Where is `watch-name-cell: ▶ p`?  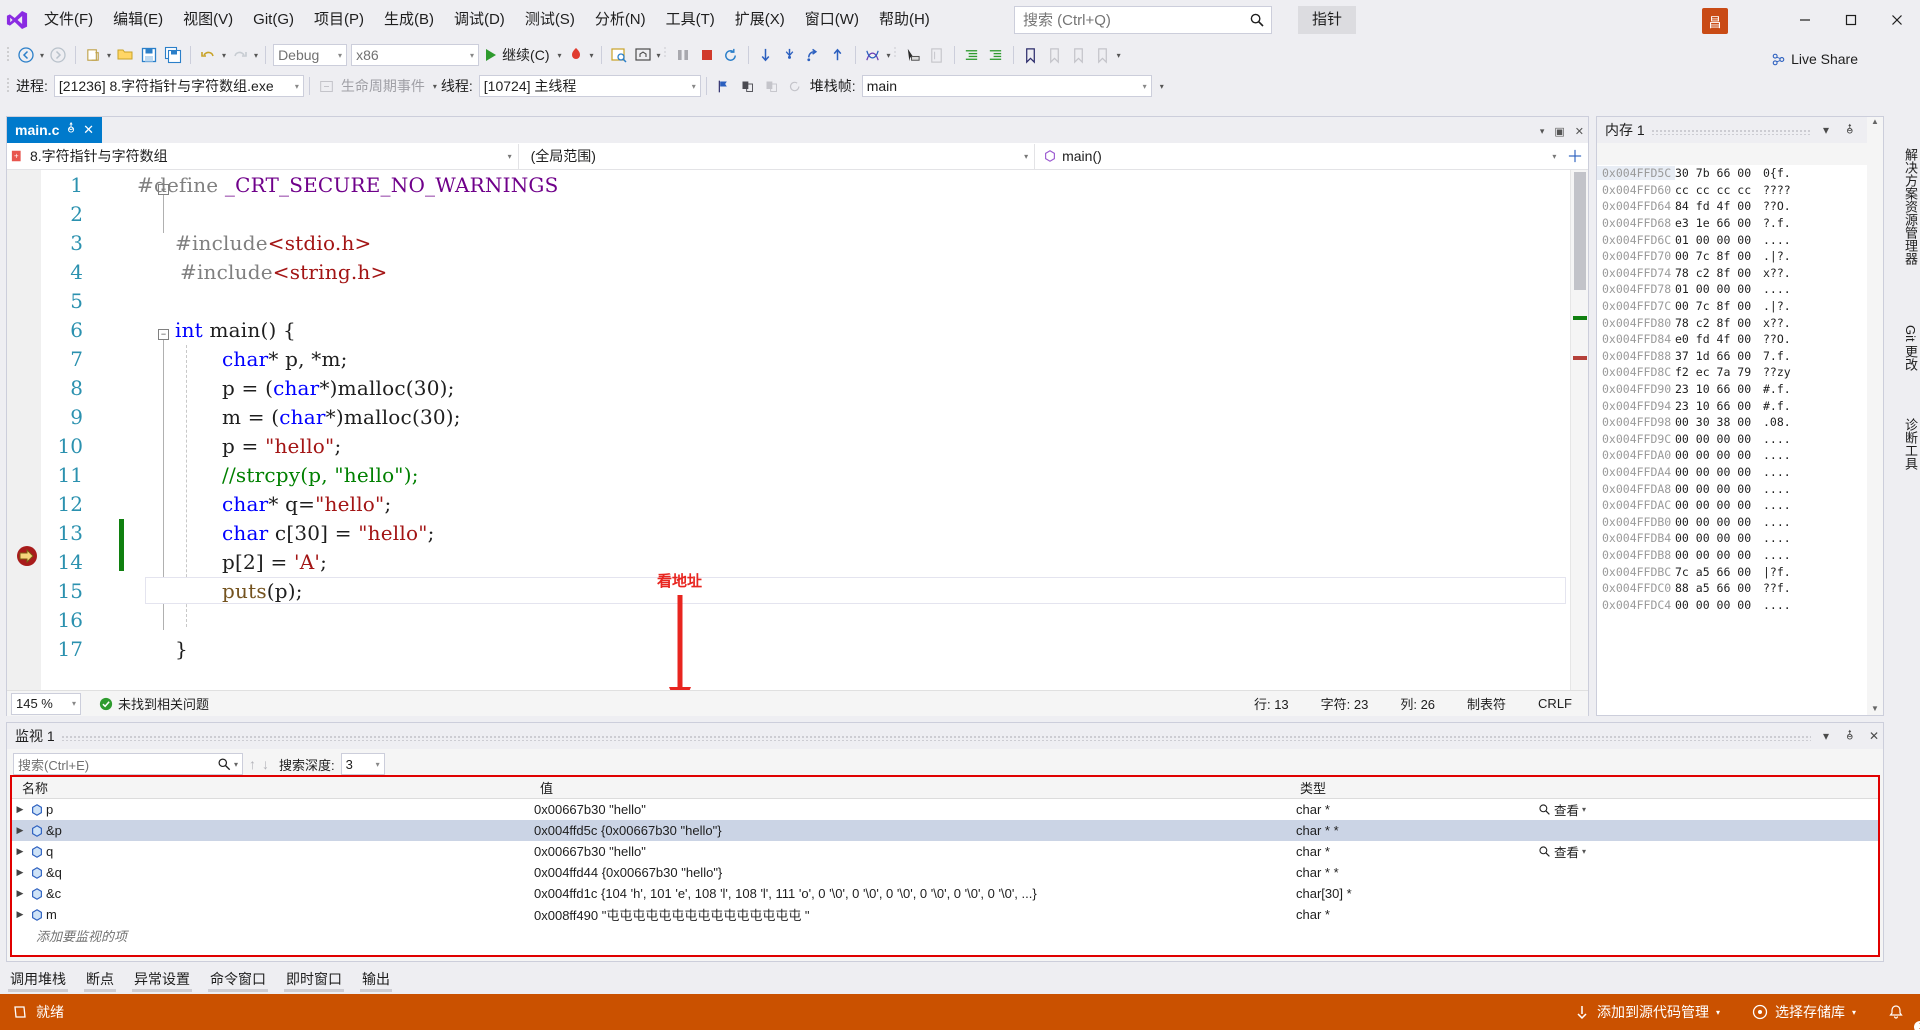
watch-name-cell: ▶ p is located at coordinates (271, 809).